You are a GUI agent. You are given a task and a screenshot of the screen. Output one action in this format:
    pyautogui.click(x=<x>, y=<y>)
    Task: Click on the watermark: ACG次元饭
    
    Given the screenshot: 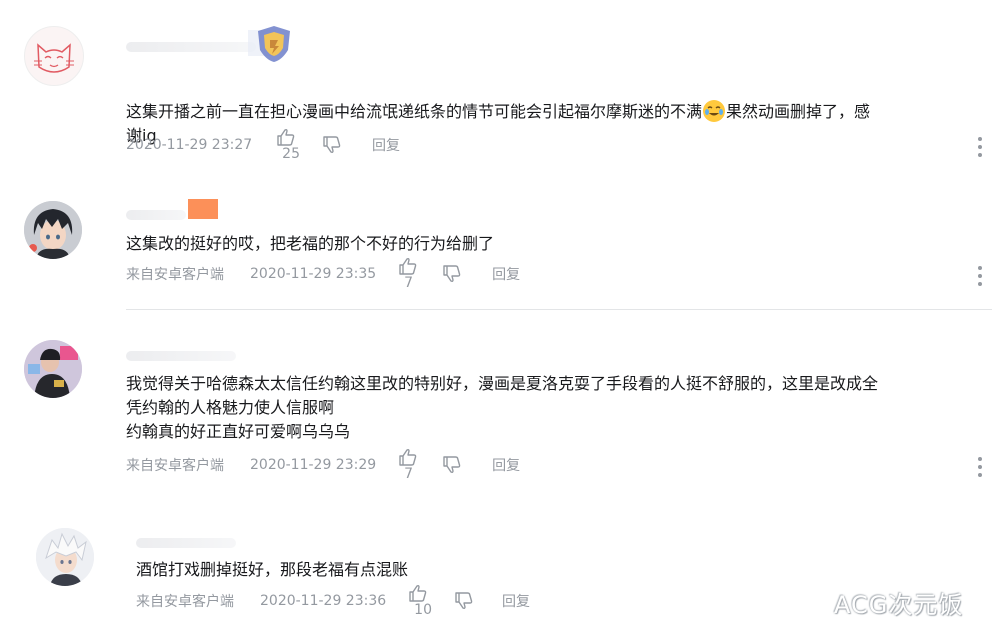 What is the action you would take?
    pyautogui.click(x=899, y=605)
    